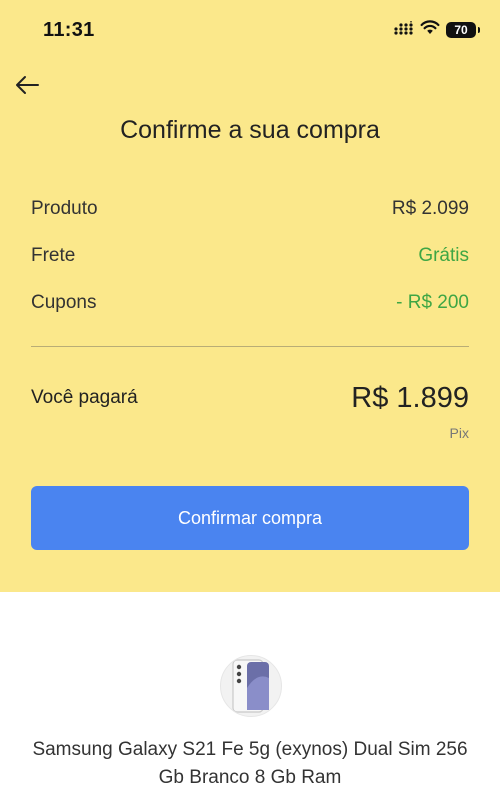 The image size is (500, 797). I want to click on battery-icon: 70, so click(463, 30).